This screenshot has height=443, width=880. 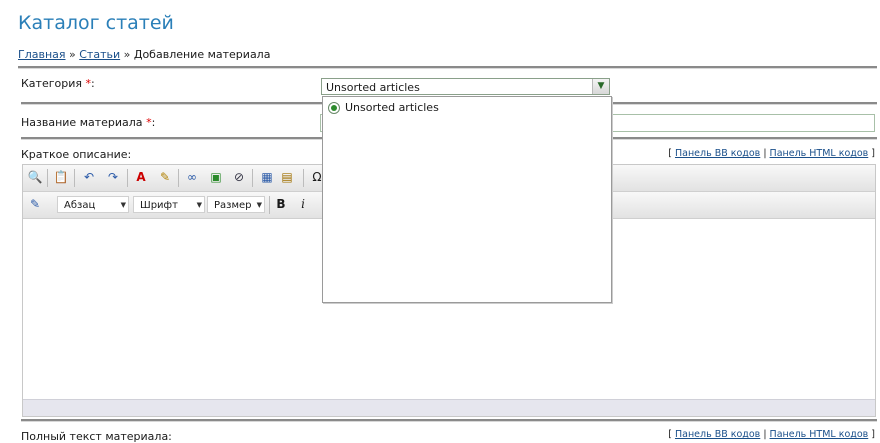 I want to click on table-icon: ▦, so click(x=267, y=177).